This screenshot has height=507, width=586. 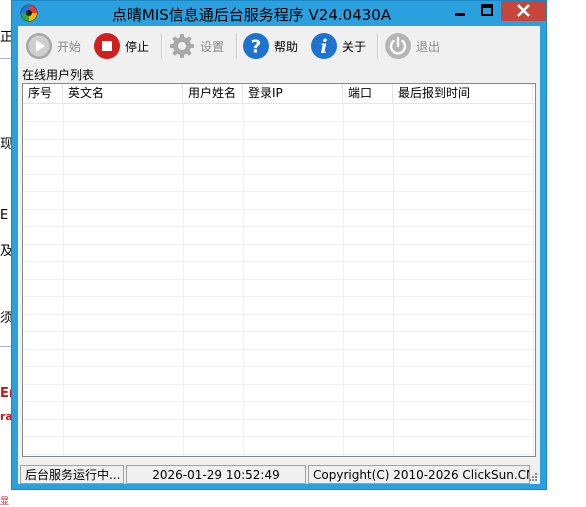 What do you see at coordinates (121, 46) in the screenshot?
I see `stop-button: 停止` at bounding box center [121, 46].